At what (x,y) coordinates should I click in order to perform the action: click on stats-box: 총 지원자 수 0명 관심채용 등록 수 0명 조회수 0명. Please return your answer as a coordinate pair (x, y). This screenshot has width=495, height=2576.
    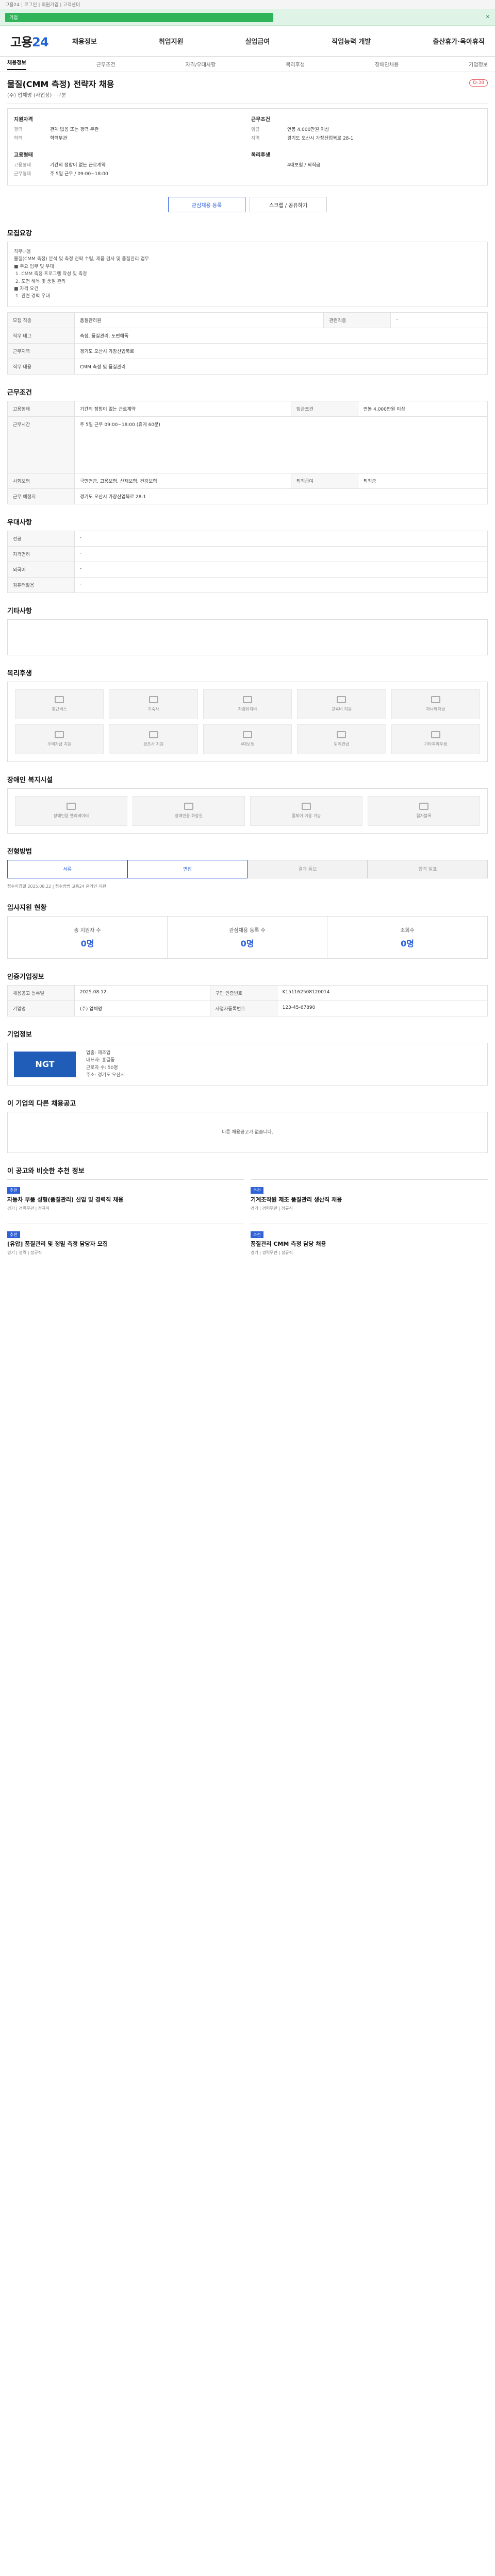
    Looking at the image, I should click on (247, 937).